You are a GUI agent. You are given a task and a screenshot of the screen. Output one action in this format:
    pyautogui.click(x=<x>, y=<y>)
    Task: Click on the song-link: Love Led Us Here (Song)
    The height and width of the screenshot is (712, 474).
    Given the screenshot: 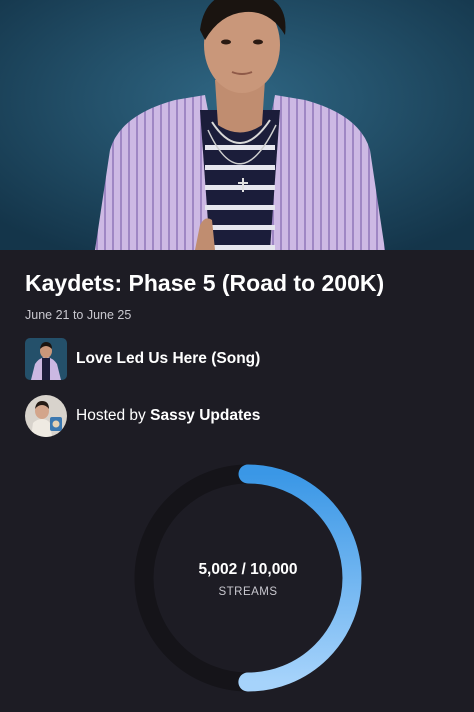 What is the action you would take?
    pyautogui.click(x=142, y=359)
    